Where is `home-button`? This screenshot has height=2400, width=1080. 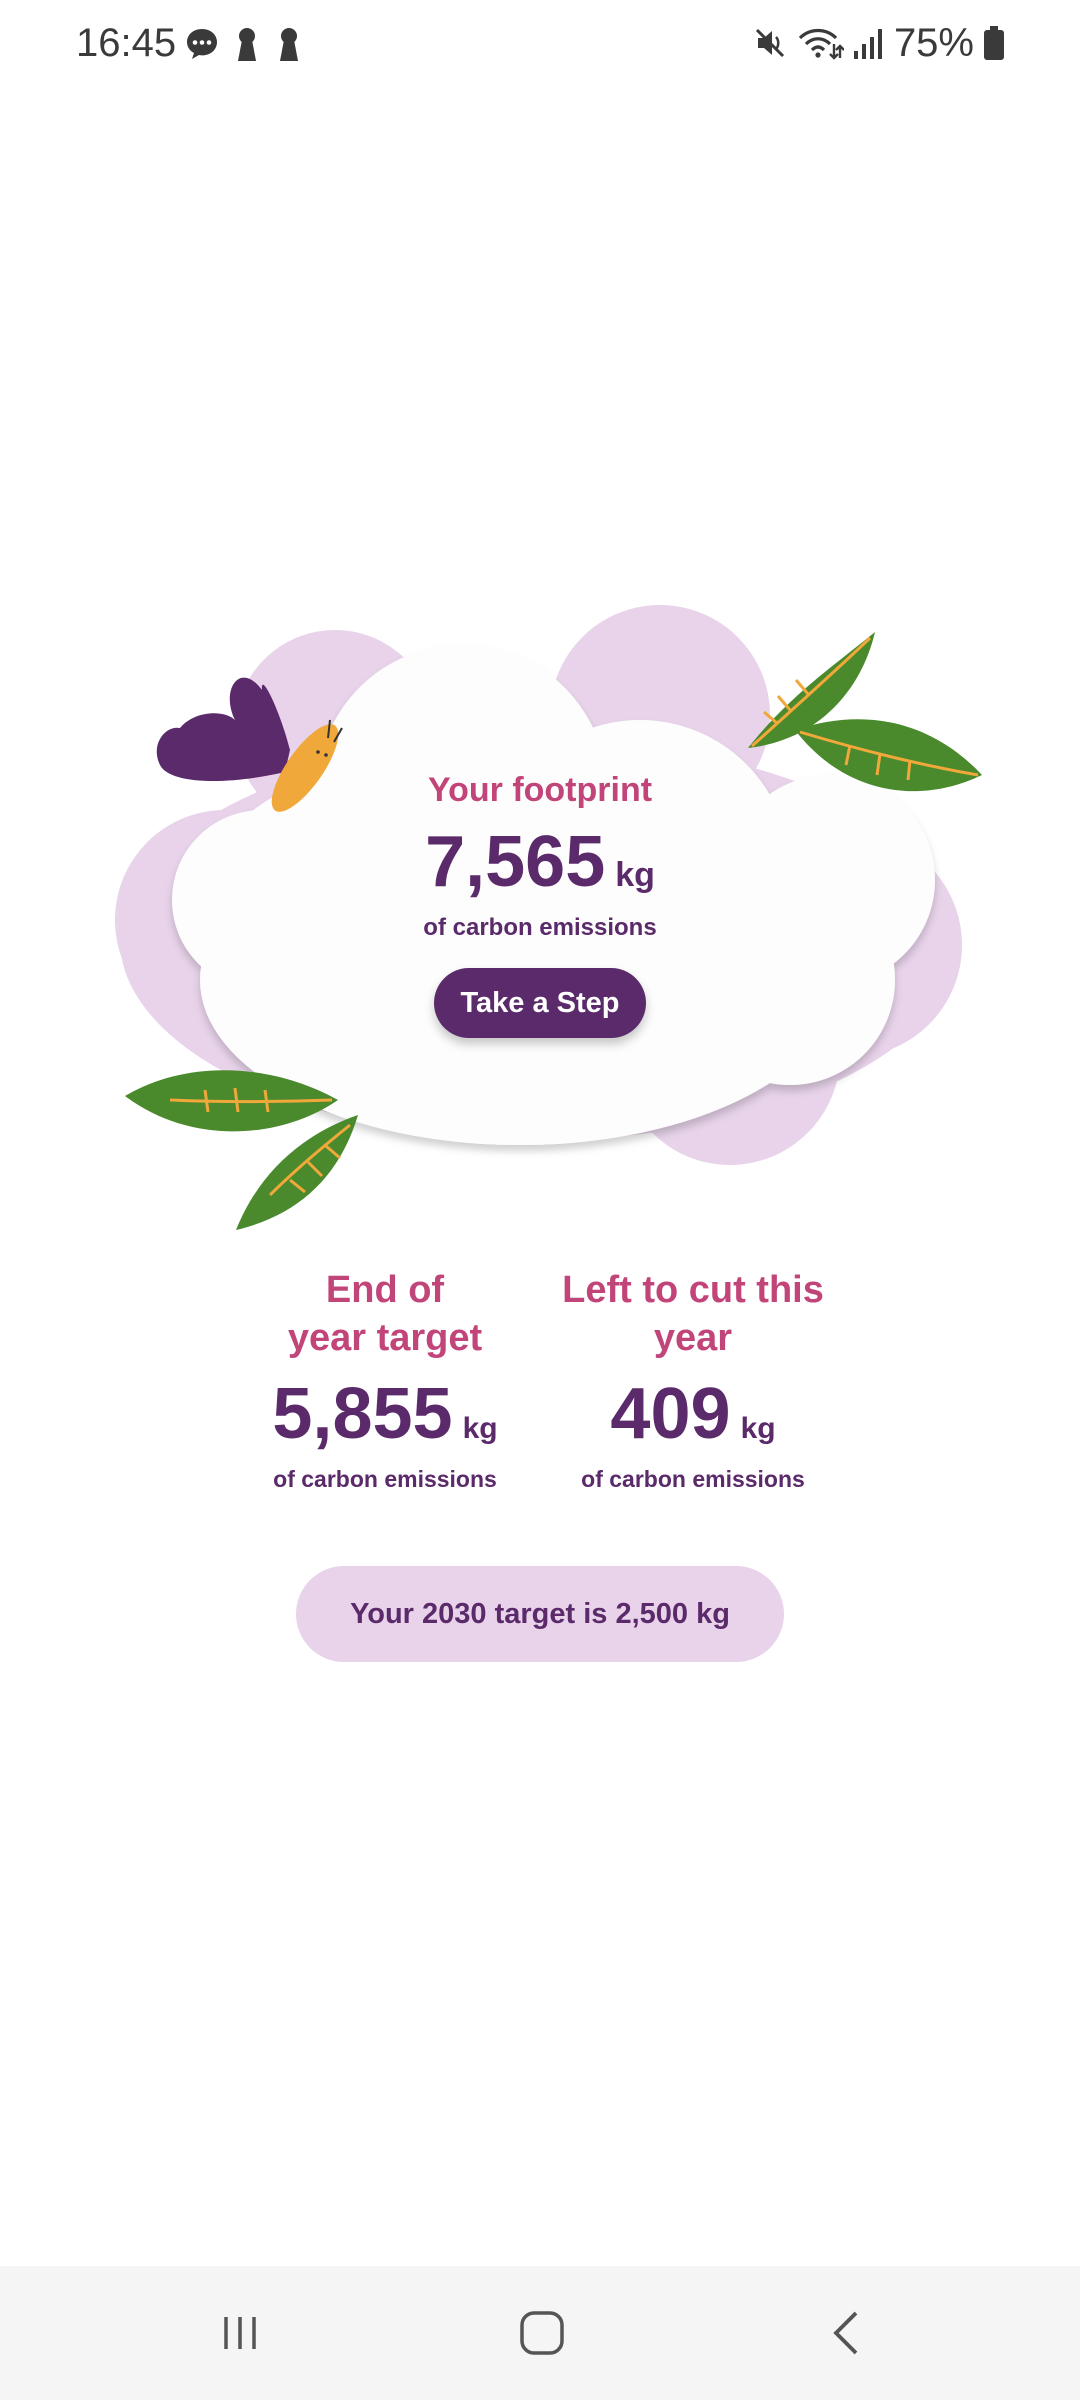
home-button is located at coordinates (542, 2333).